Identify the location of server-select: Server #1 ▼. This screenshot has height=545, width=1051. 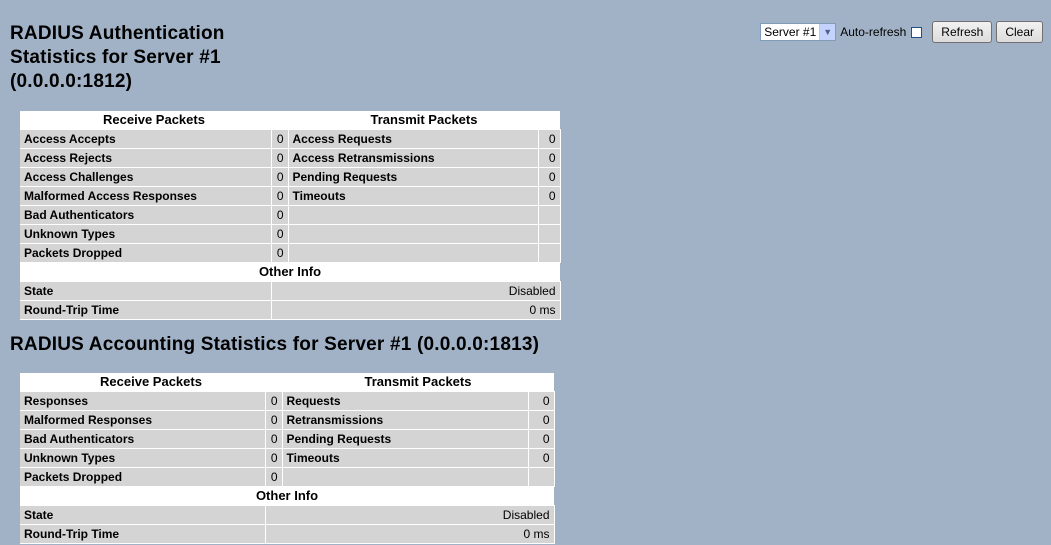
(798, 32).